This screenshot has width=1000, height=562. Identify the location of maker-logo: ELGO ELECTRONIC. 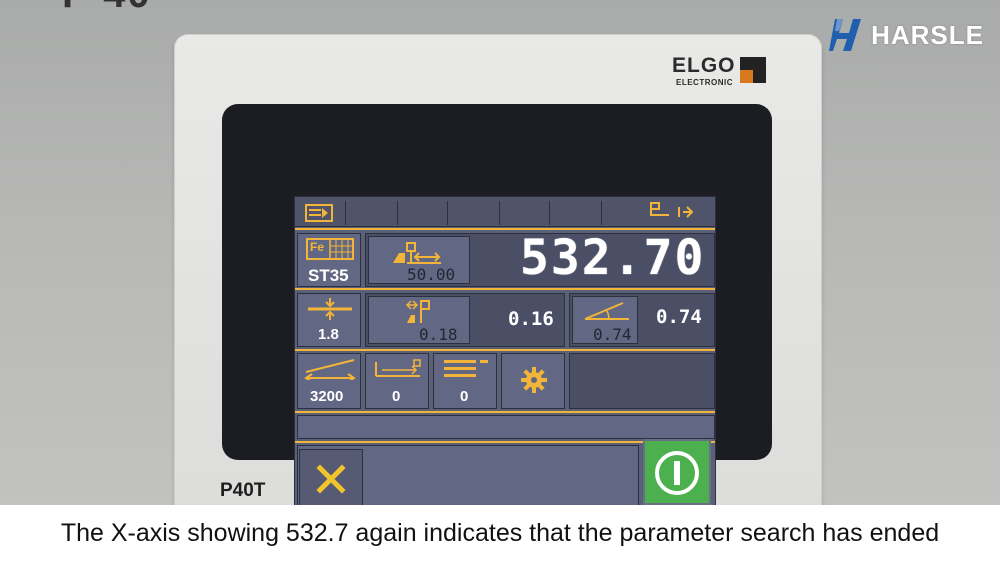
(727, 72).